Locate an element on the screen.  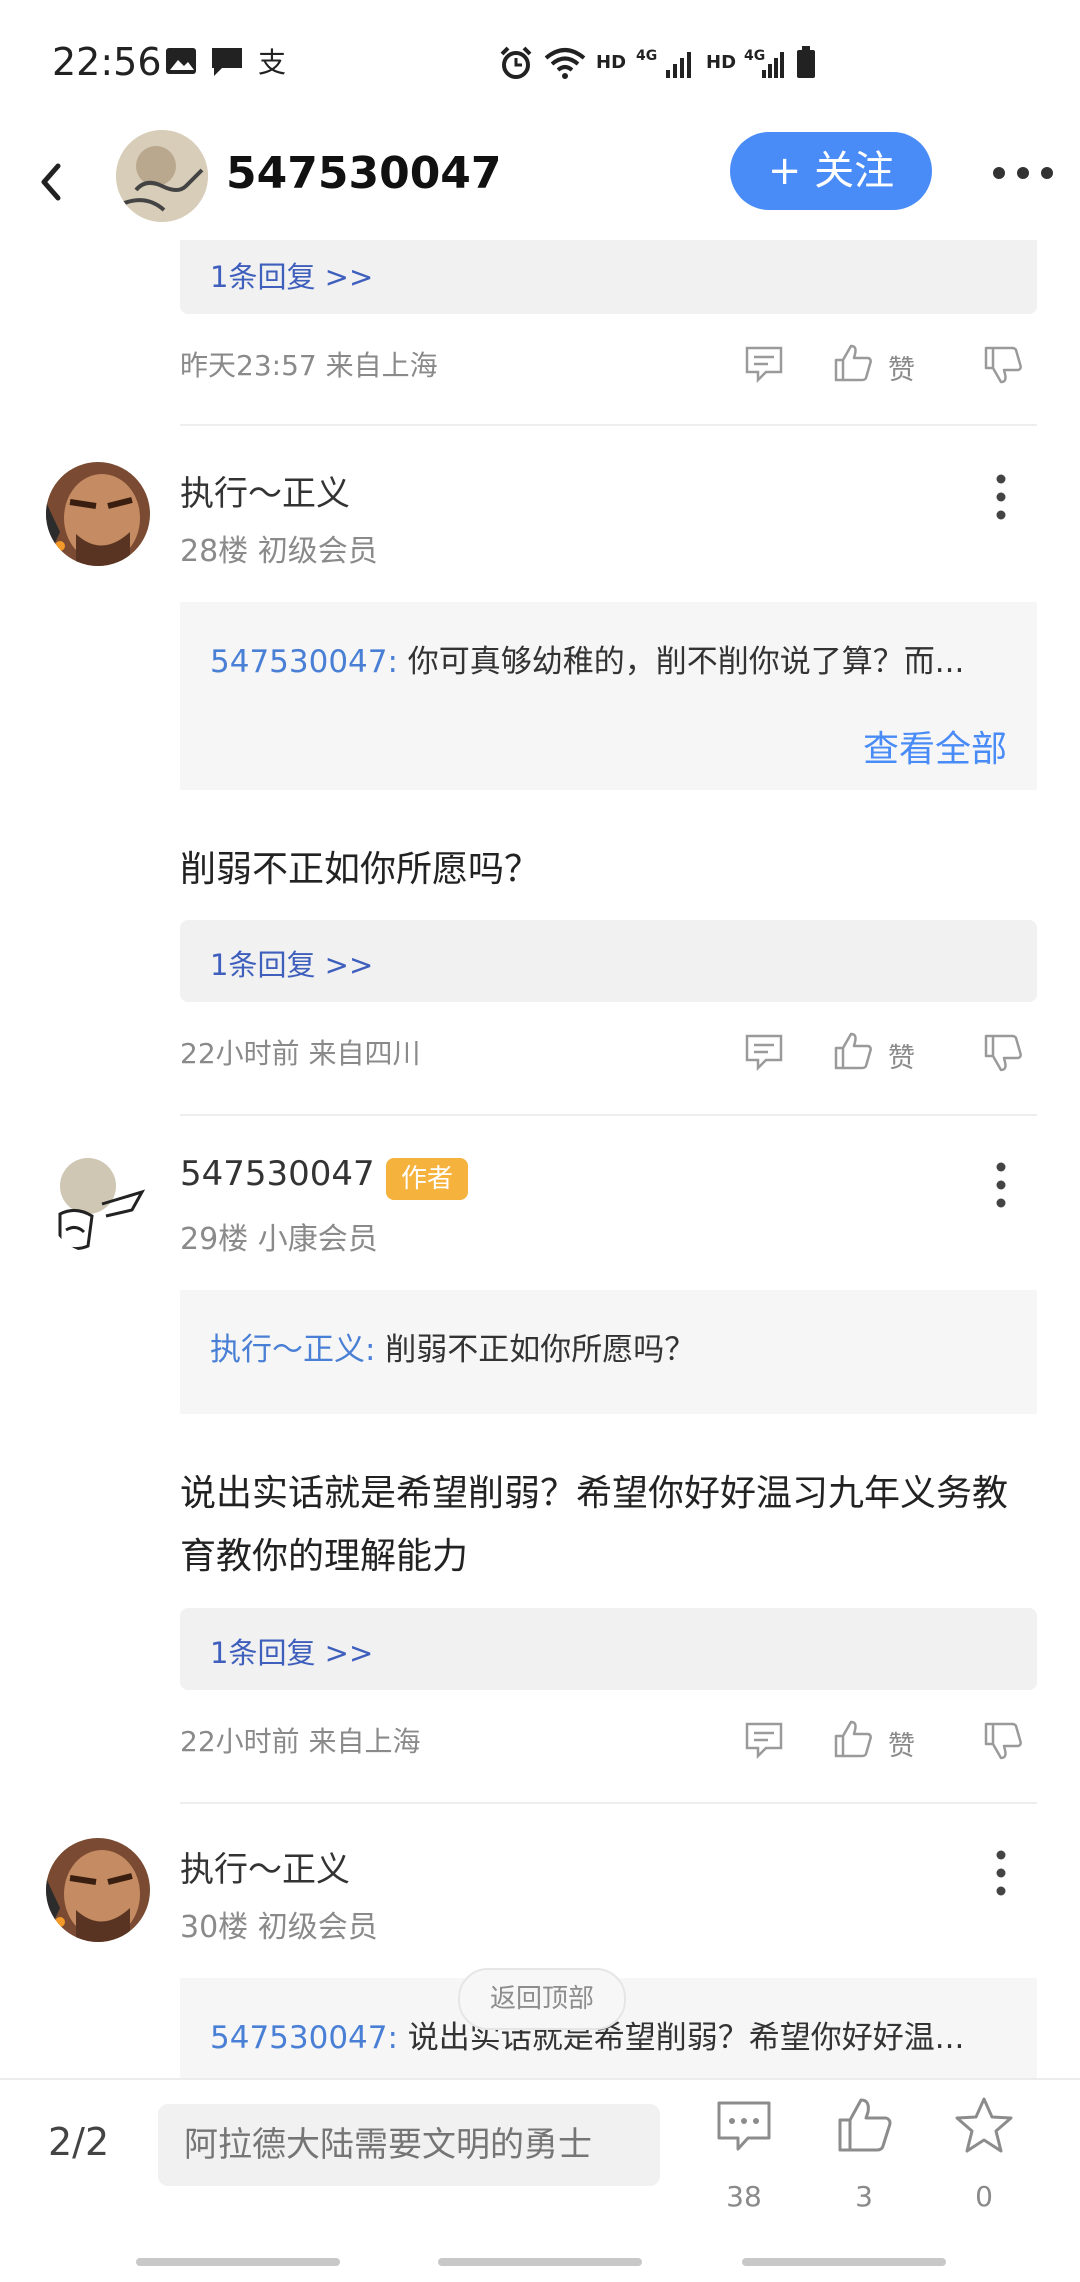
status-time: 22:56 is located at coordinates (107, 62).